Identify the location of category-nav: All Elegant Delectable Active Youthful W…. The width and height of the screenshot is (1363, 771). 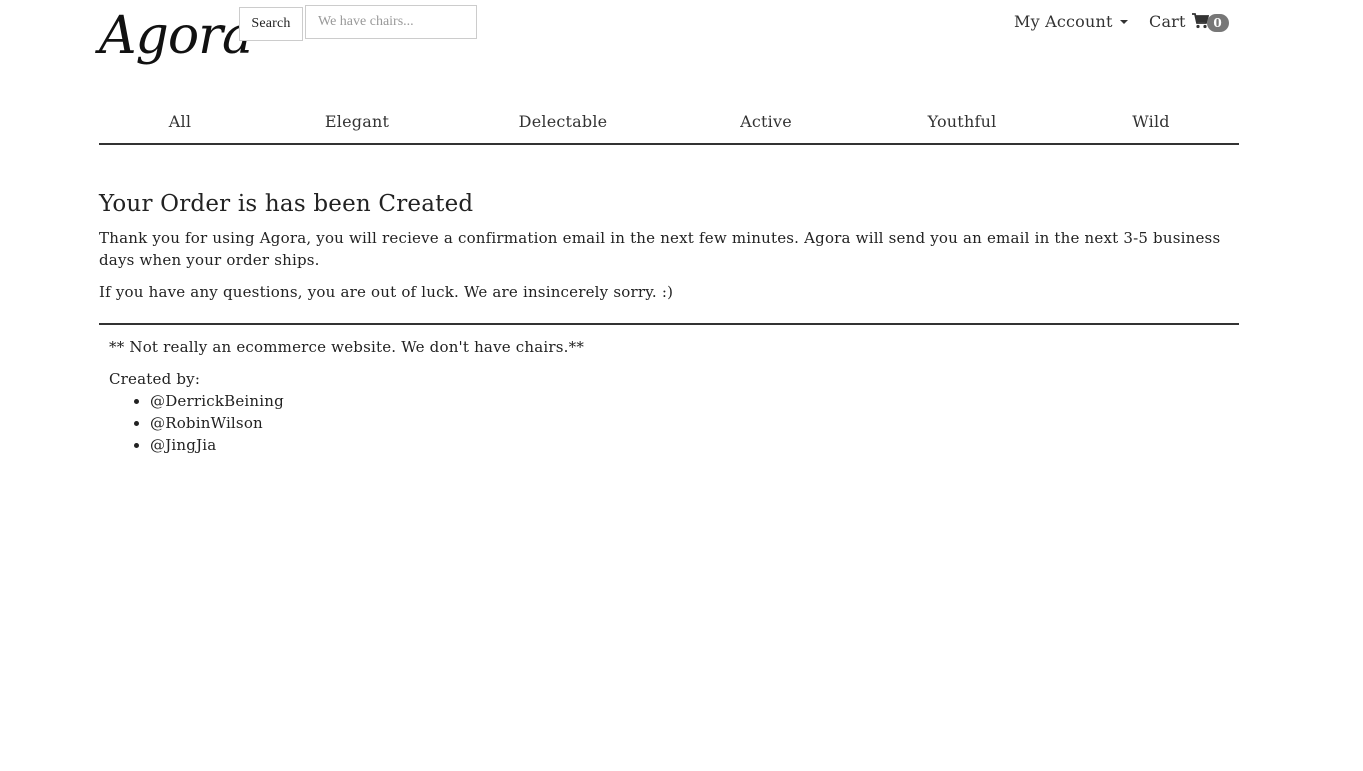
(669, 122).